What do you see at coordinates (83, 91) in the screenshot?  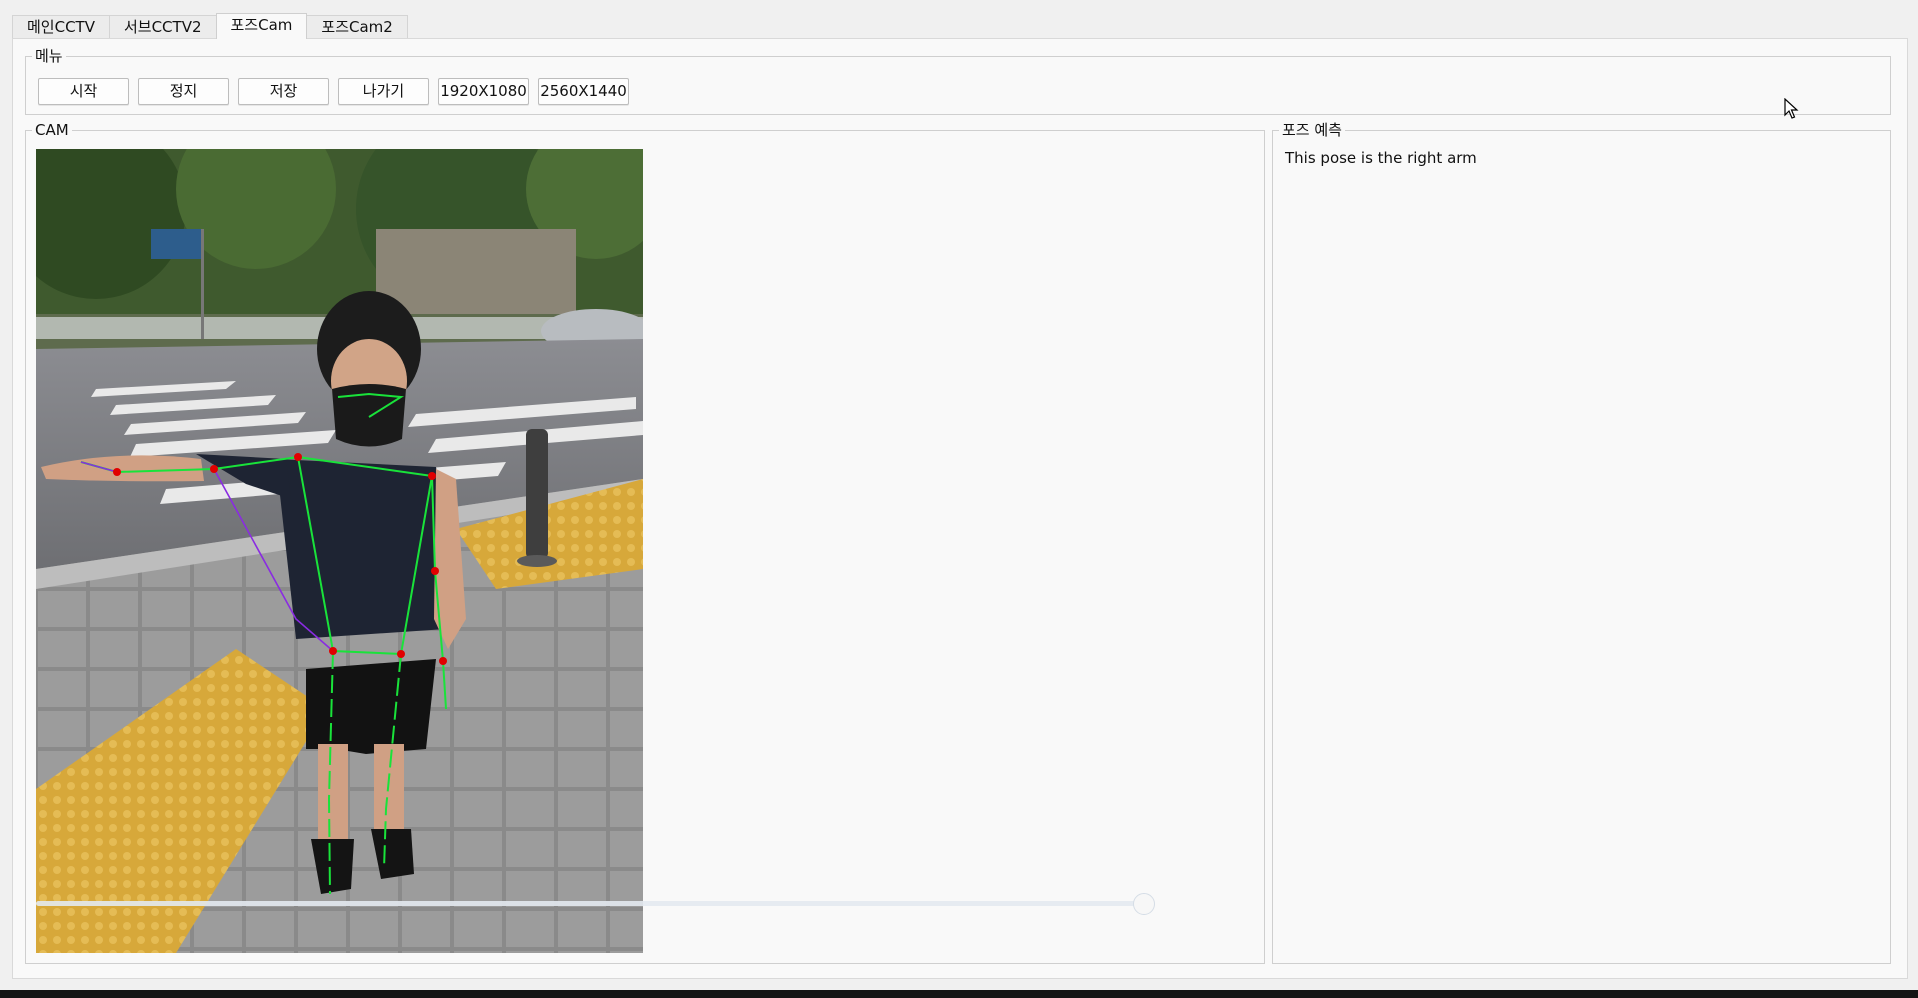 I see `start-button: 시작` at bounding box center [83, 91].